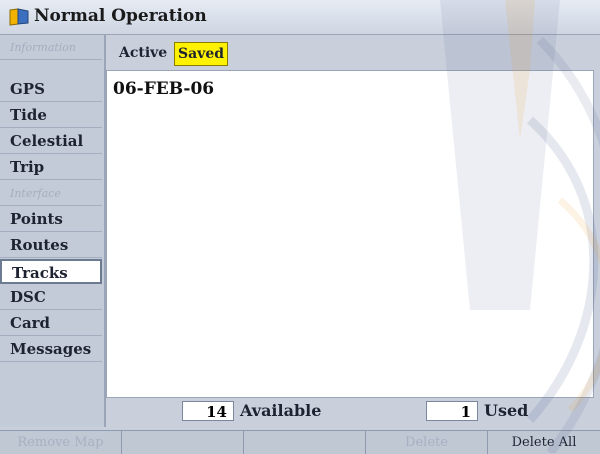 This screenshot has height=454, width=600. Describe the element at coordinates (300, 17) in the screenshot. I see `title-bar: Normal Operation` at that location.